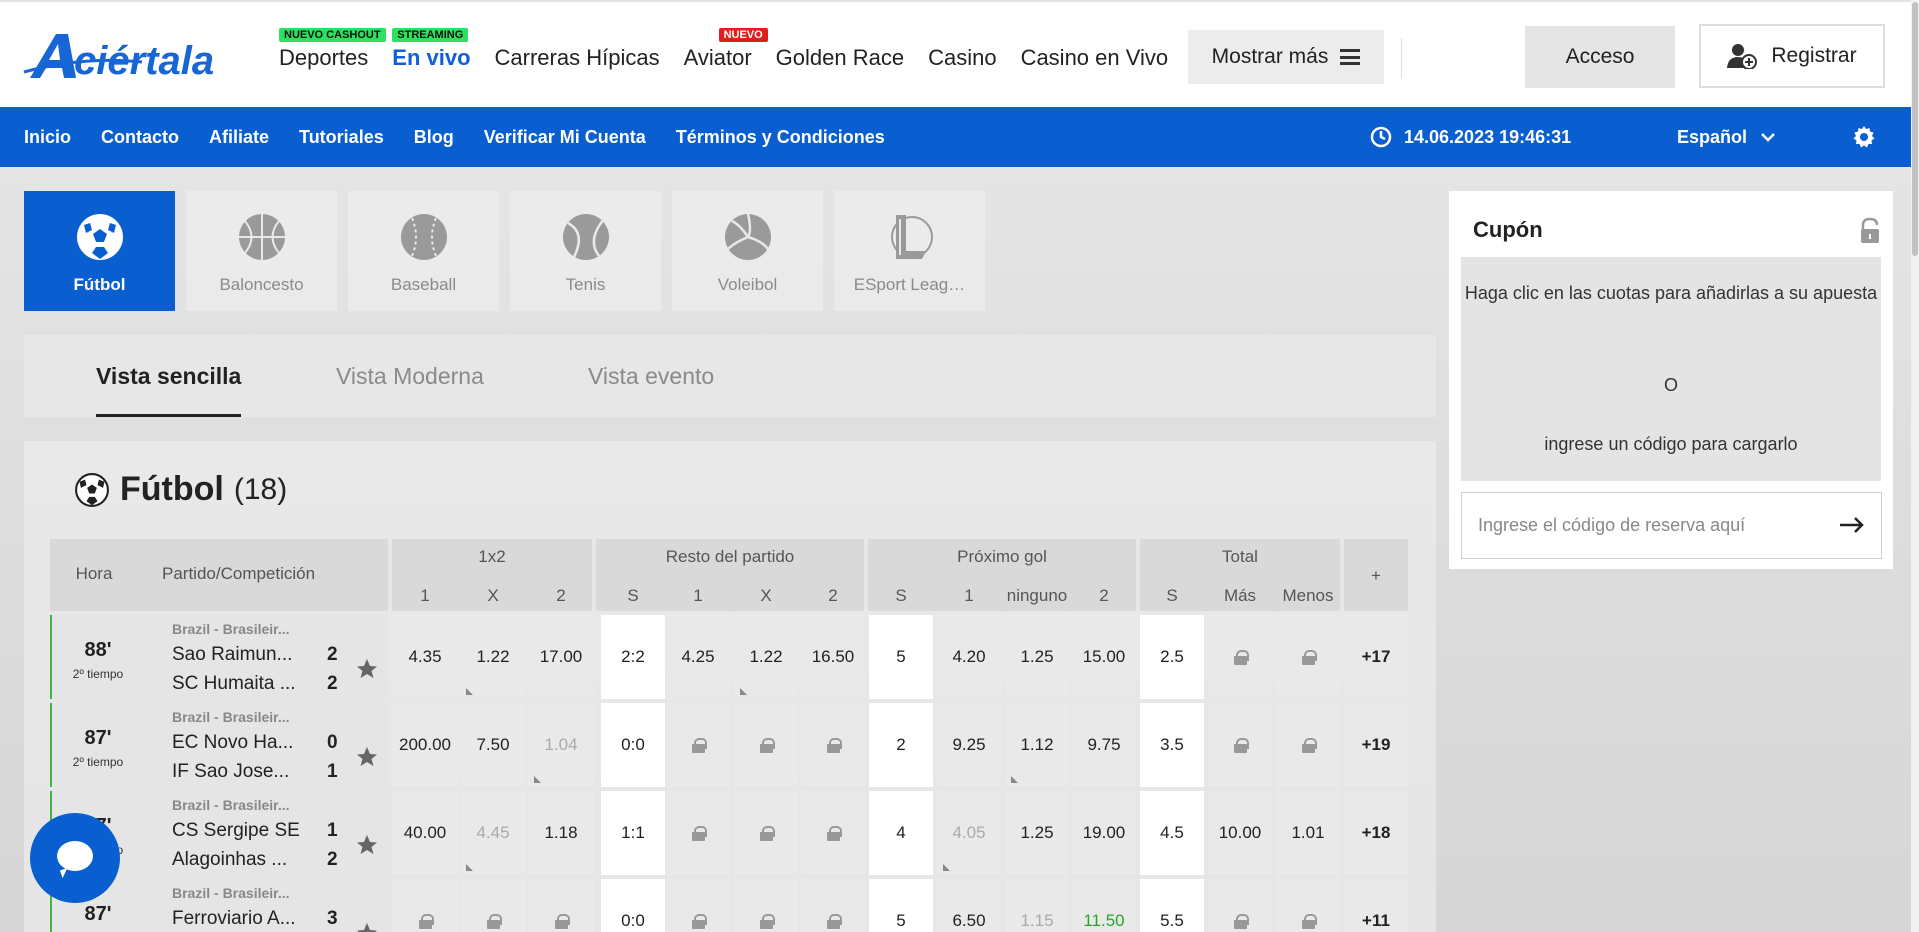 The width and height of the screenshot is (1919, 932). Describe the element at coordinates (75, 858) in the screenshot. I see `chat-button` at that location.